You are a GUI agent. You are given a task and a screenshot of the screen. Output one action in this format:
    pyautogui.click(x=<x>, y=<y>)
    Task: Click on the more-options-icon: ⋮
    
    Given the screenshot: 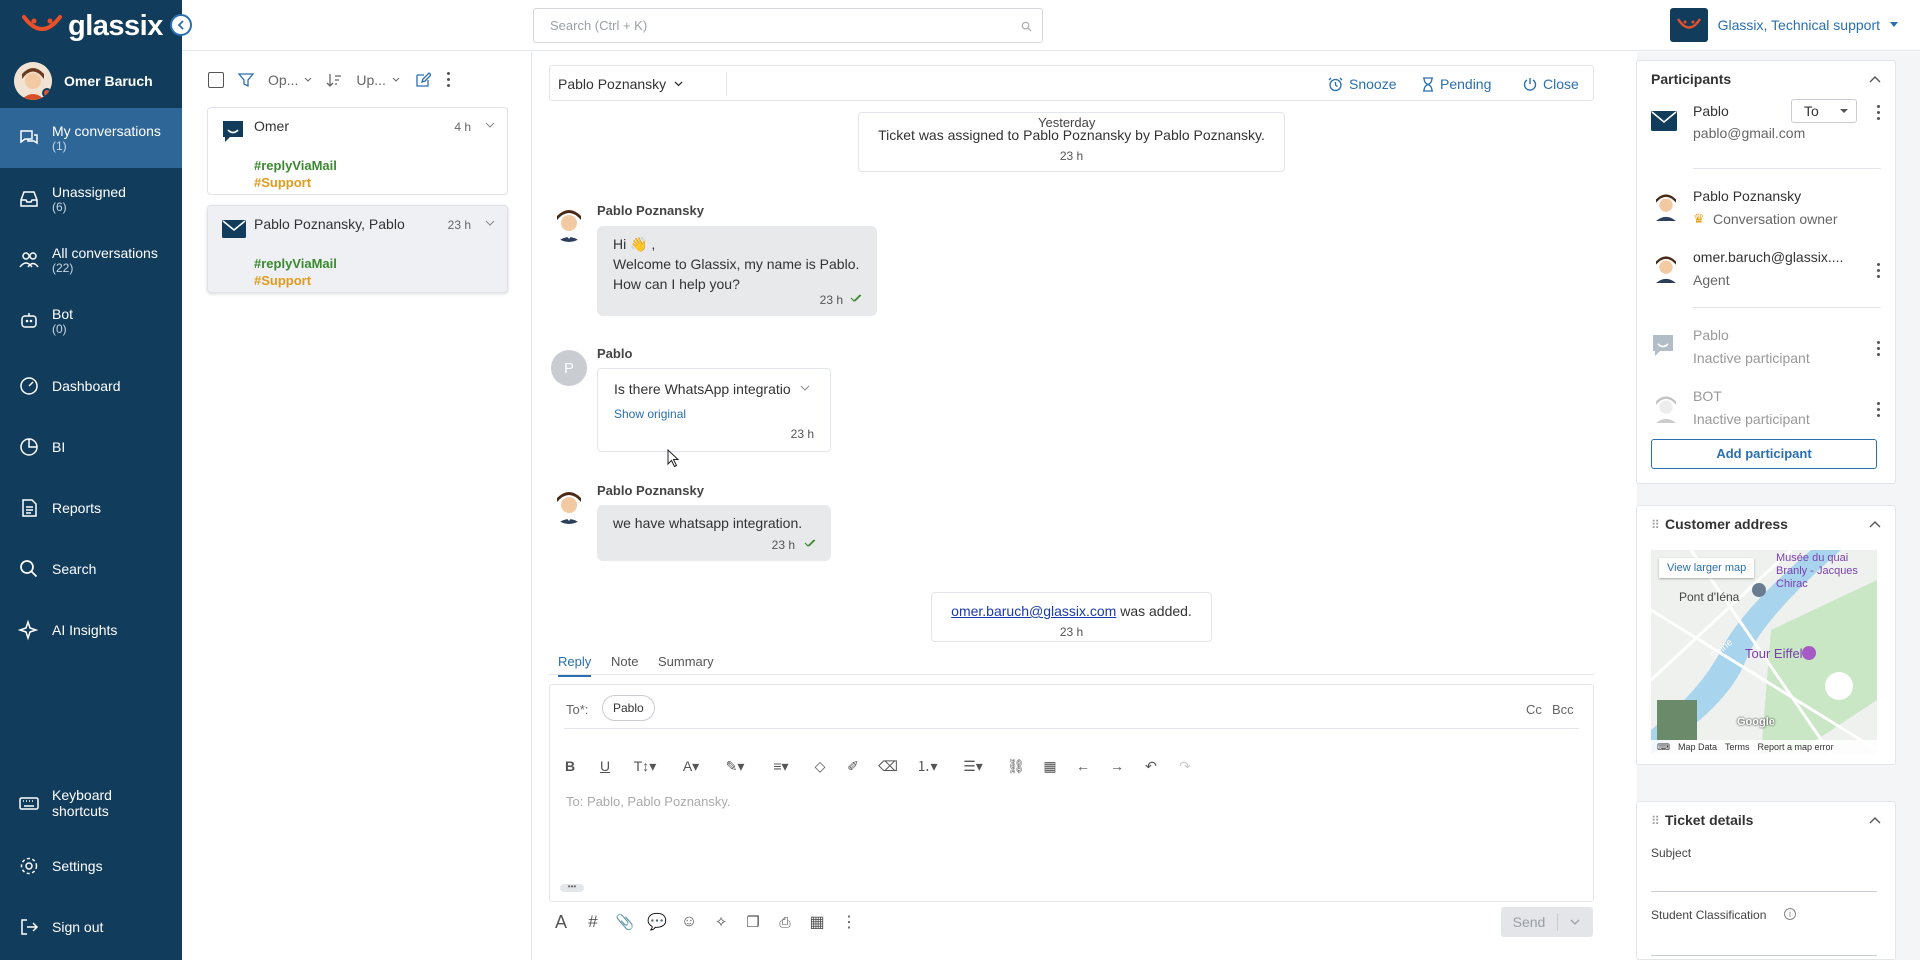 What is the action you would take?
    pyautogui.click(x=849, y=922)
    